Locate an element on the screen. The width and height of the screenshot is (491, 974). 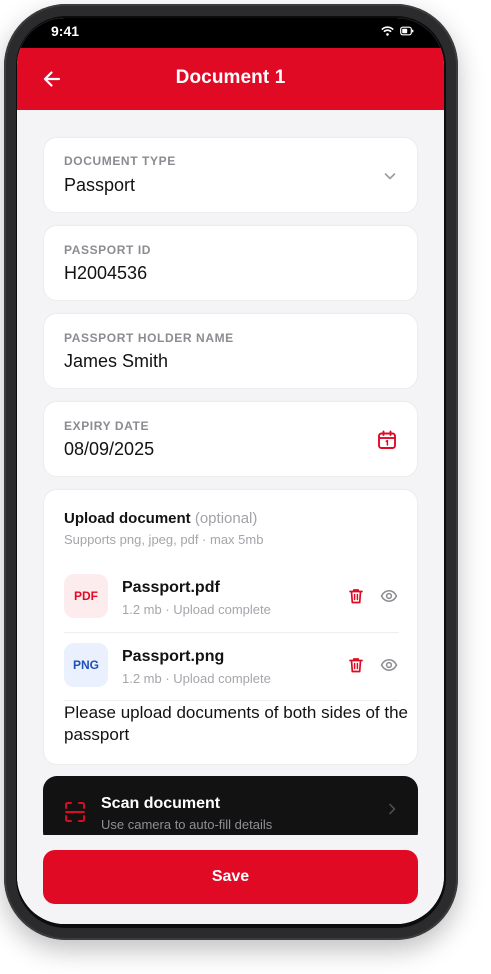
upload-title: Upload document (optional) is located at coordinates (160, 518).